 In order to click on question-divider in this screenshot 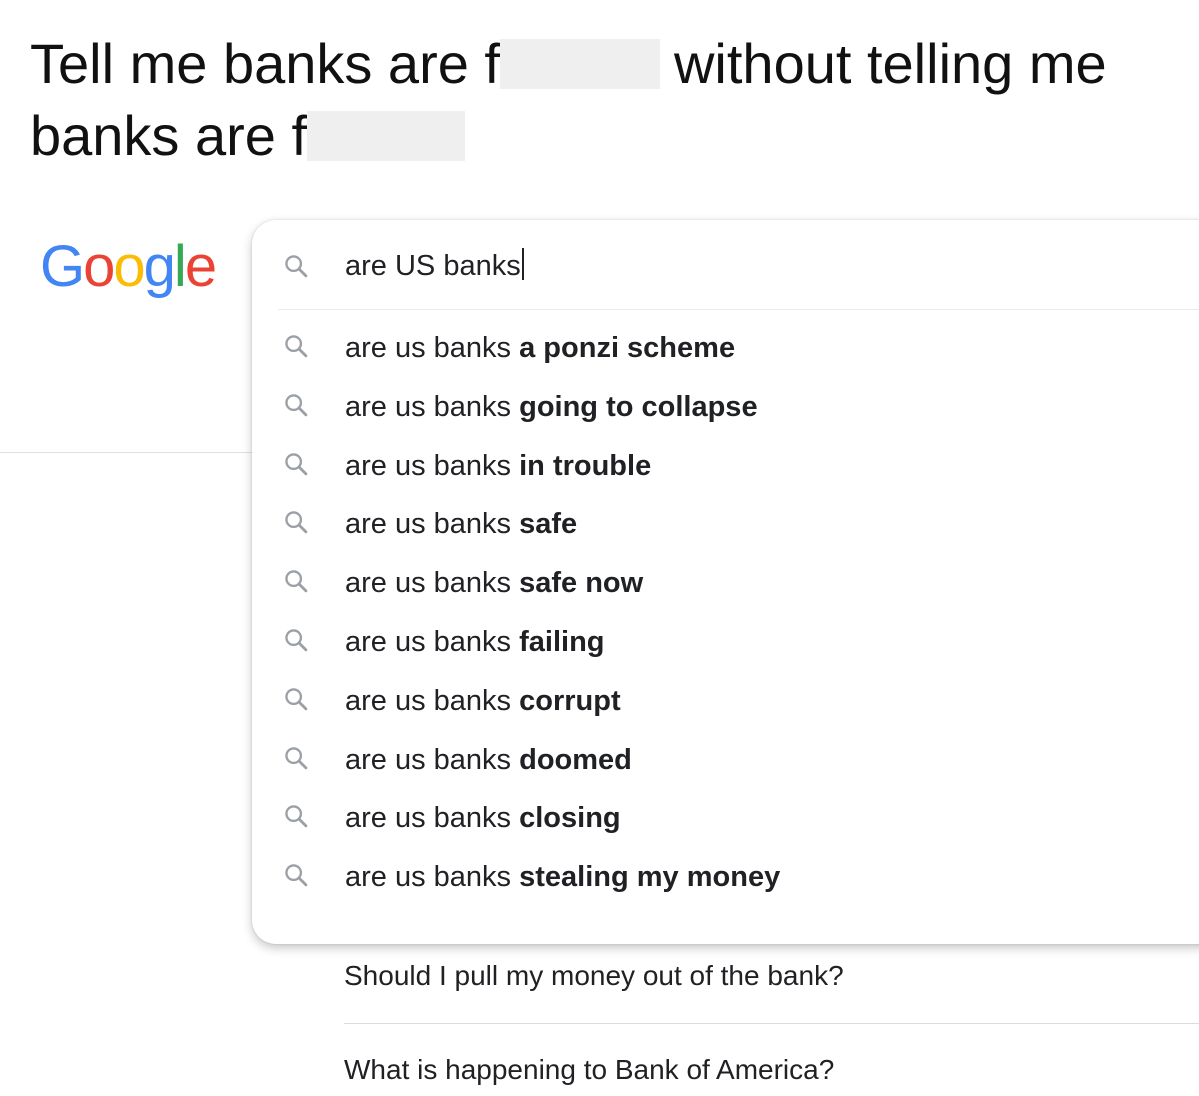, I will do `click(771, 1023)`.